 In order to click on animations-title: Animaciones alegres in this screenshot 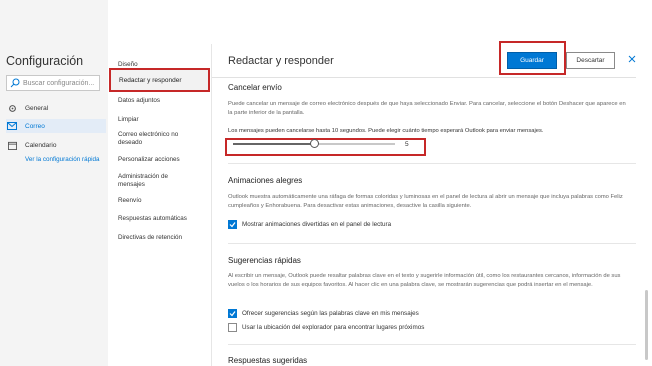, I will do `click(265, 180)`.